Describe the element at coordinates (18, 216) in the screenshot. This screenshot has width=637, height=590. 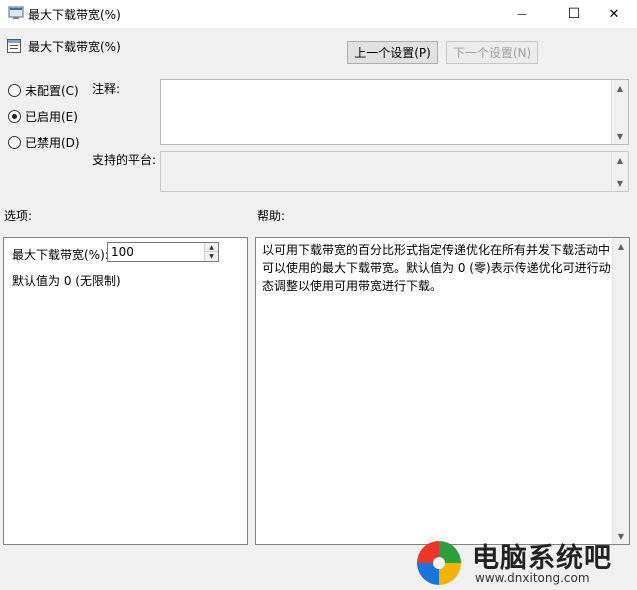
I see `options-heading: 选项:` at that location.